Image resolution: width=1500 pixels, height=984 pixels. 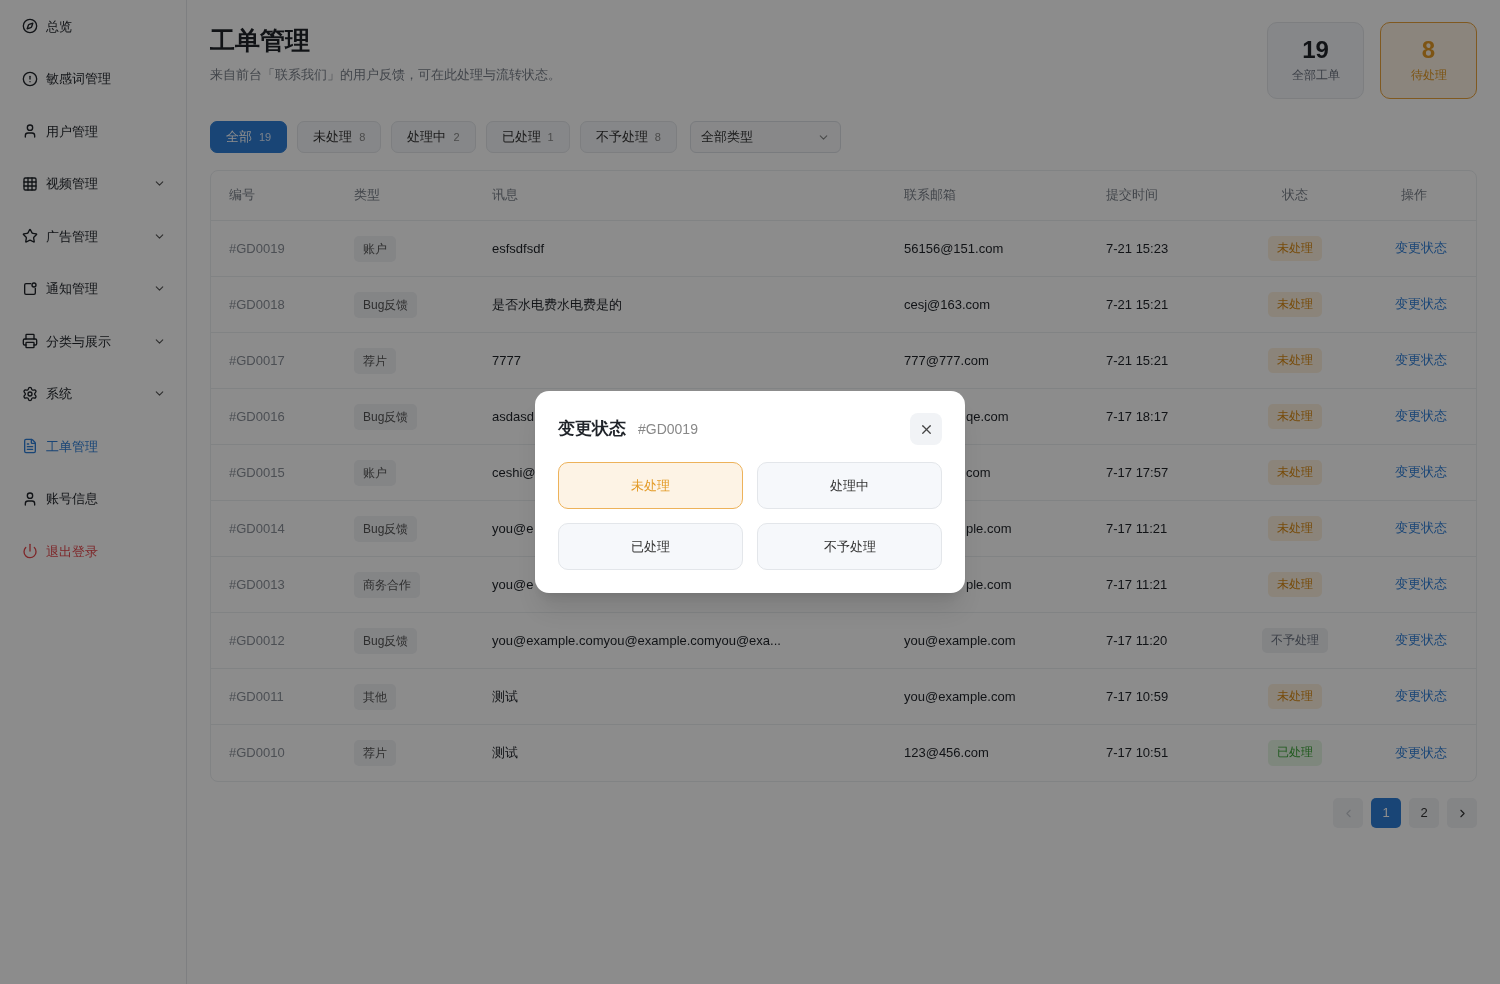 What do you see at coordinates (93, 341) in the screenshot?
I see `sidebar-item: 分类与展示` at bounding box center [93, 341].